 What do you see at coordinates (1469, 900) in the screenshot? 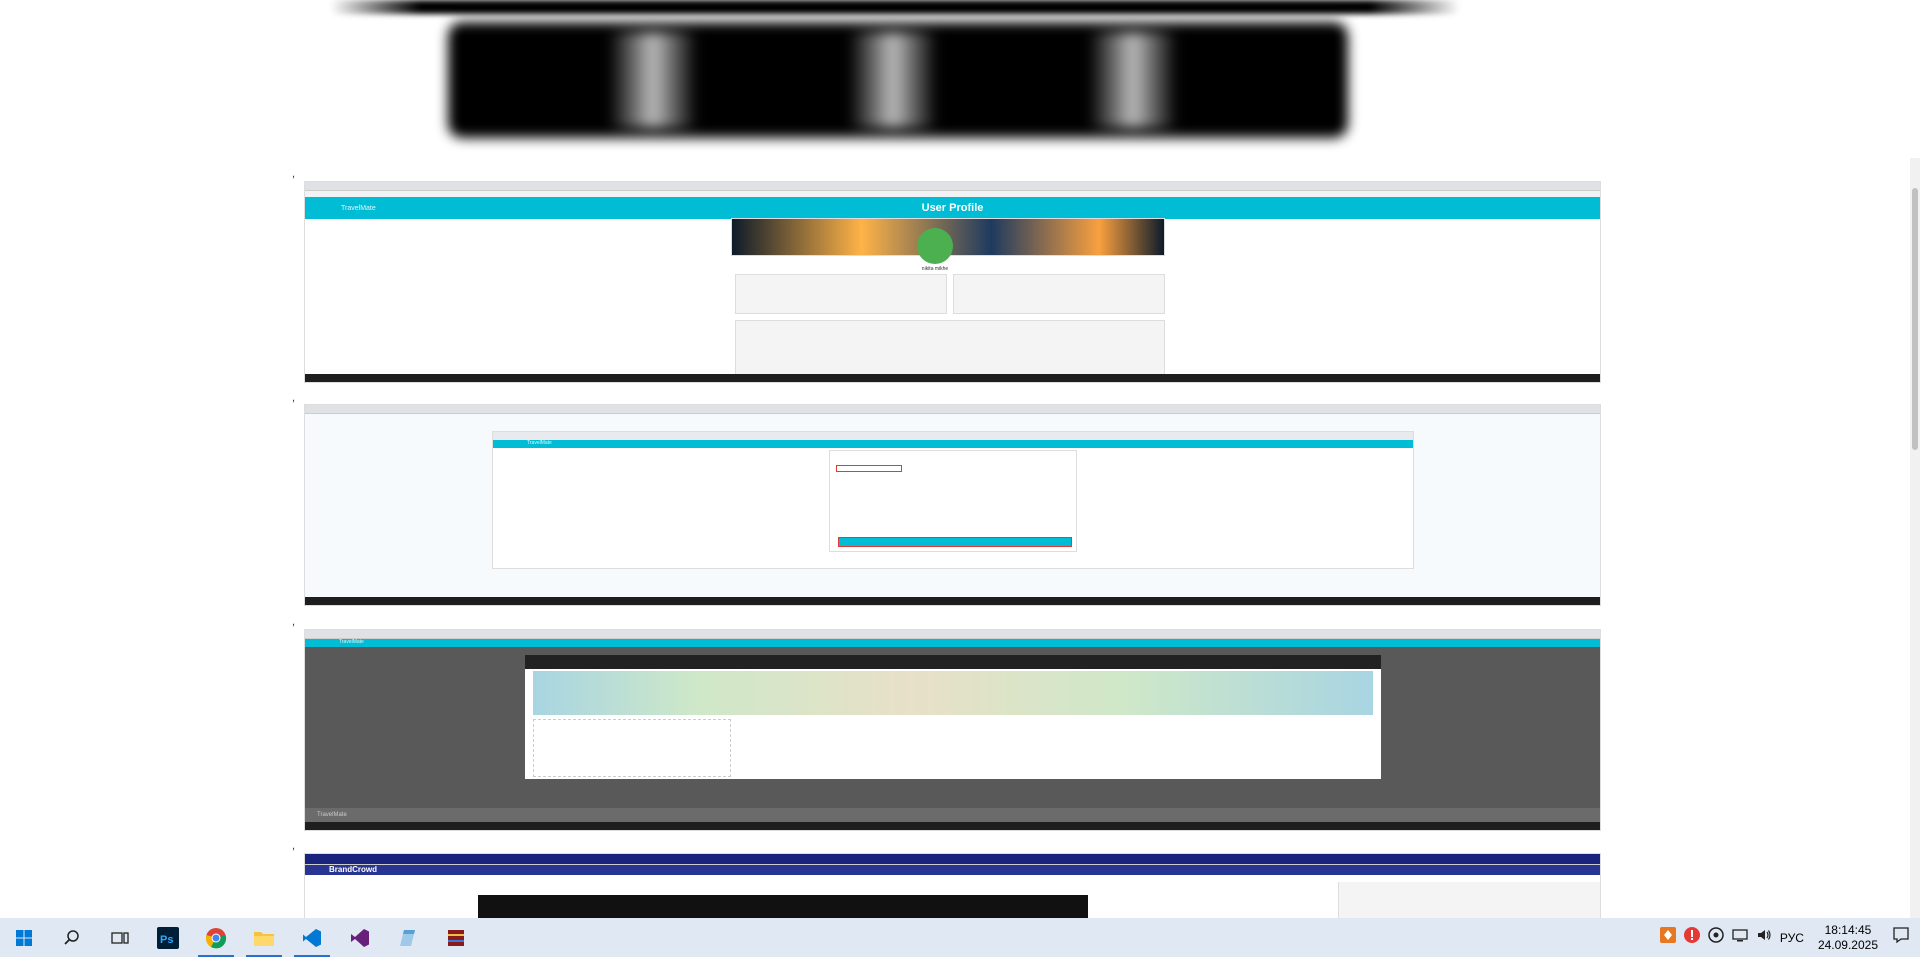
I see `edit-text-panel` at bounding box center [1469, 900].